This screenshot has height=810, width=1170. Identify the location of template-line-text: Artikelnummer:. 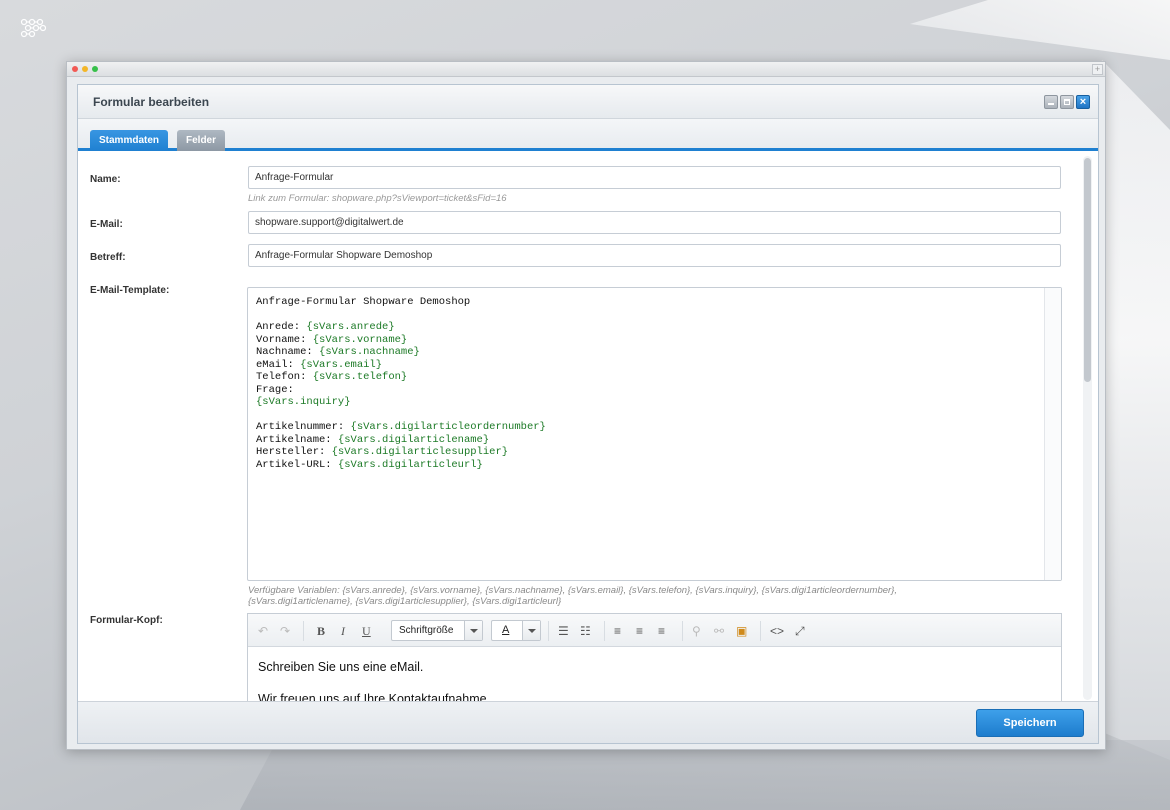
(303, 427).